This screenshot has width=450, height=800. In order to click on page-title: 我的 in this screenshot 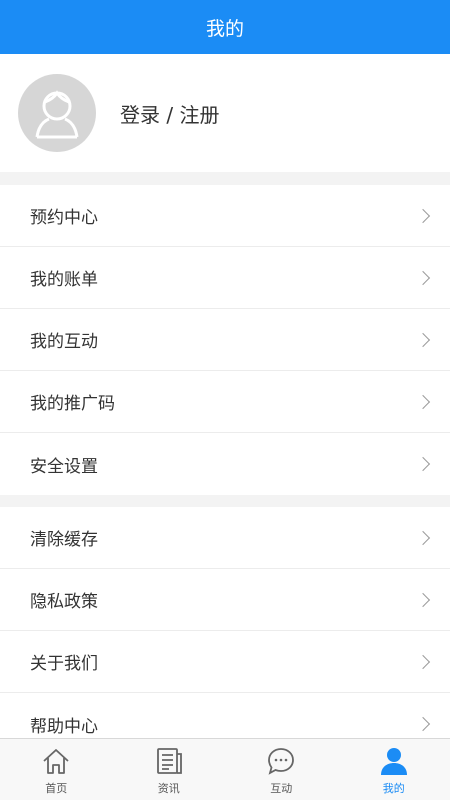, I will do `click(224, 28)`.